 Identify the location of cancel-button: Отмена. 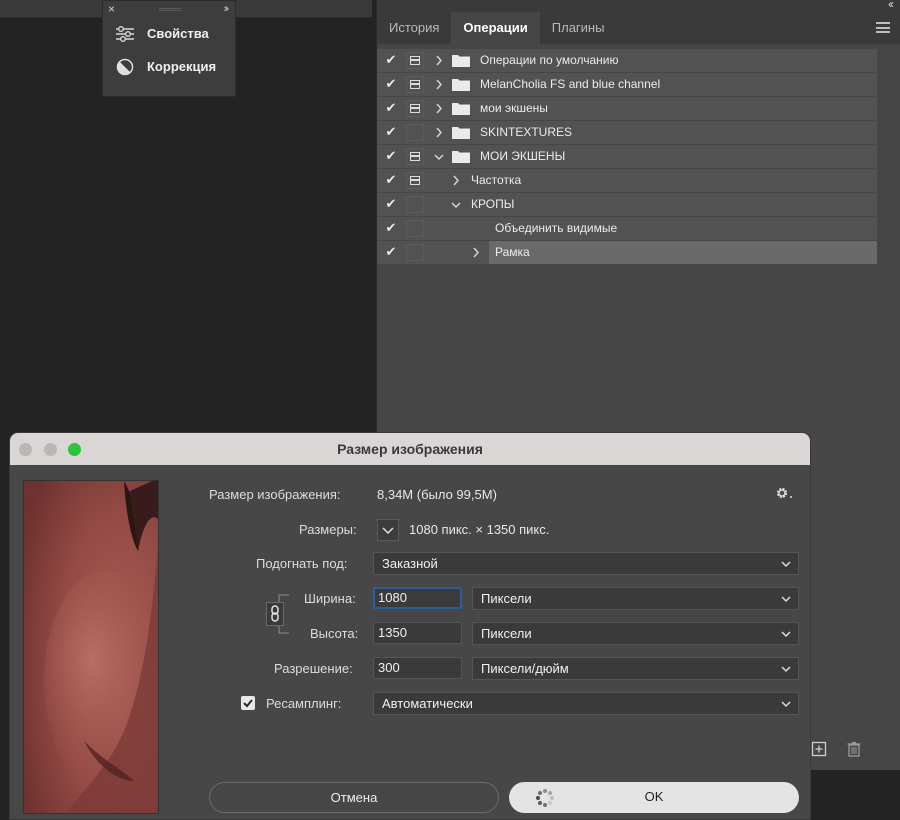
(354, 797).